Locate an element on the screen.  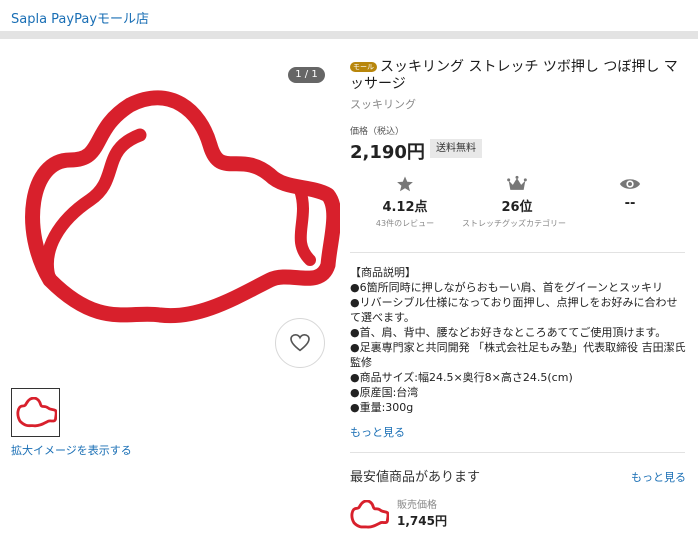
desc-line: ●原産国:台湾 is located at coordinates (384, 392).